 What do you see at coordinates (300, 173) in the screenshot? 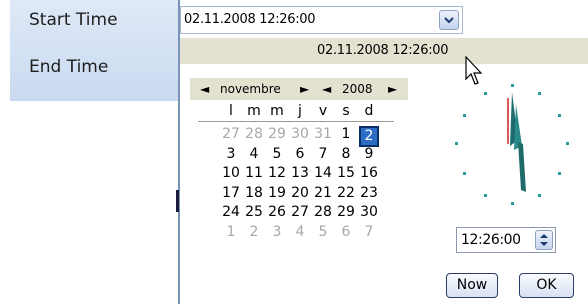
I see `calendar-day: 13` at bounding box center [300, 173].